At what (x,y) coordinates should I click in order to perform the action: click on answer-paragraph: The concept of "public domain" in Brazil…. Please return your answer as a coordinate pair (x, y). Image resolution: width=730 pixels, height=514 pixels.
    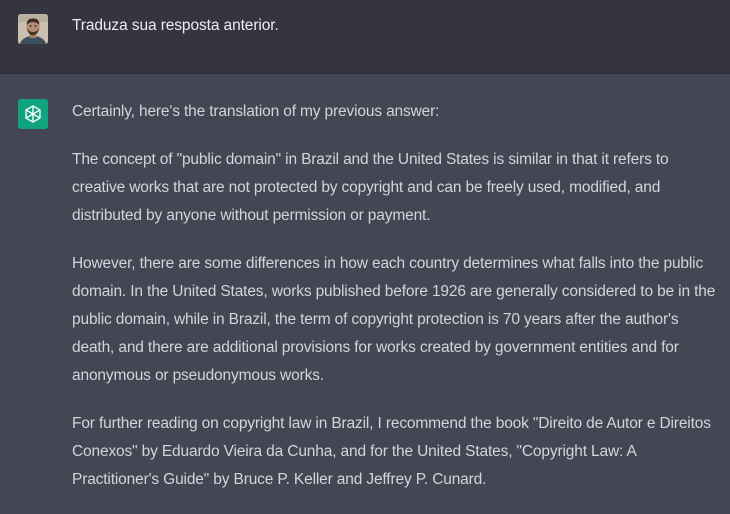
    Looking at the image, I should click on (370, 187).